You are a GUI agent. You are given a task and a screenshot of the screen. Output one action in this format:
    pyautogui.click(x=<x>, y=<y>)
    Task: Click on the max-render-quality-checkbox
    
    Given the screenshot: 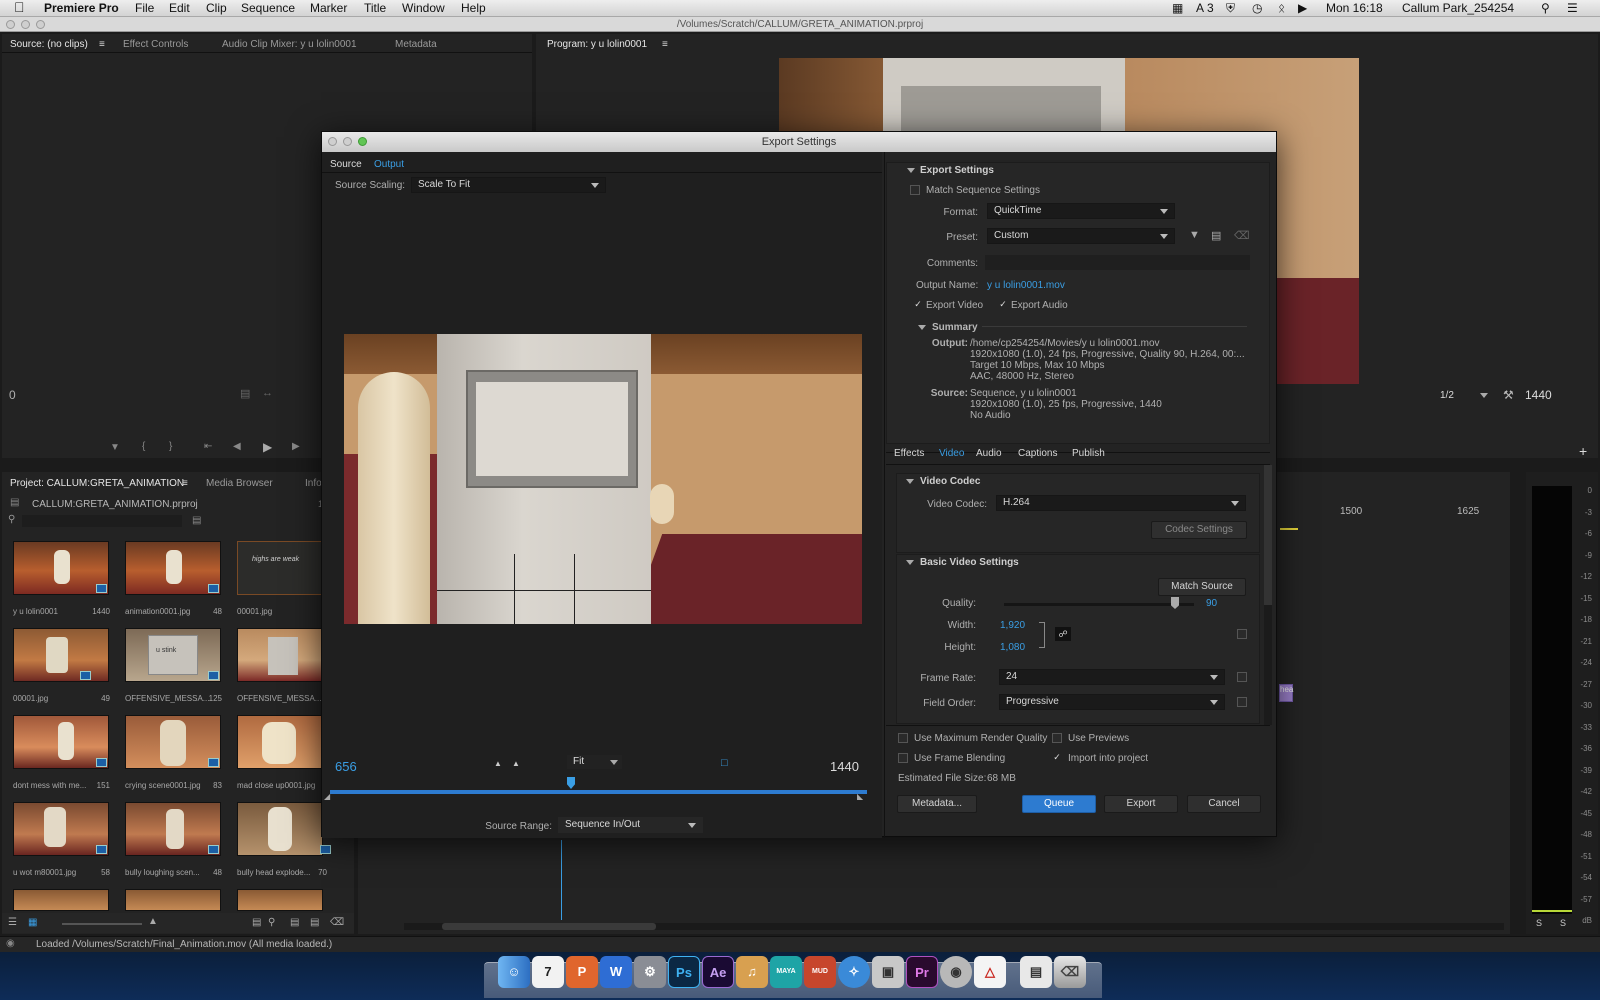 What is the action you would take?
    pyautogui.click(x=903, y=738)
    